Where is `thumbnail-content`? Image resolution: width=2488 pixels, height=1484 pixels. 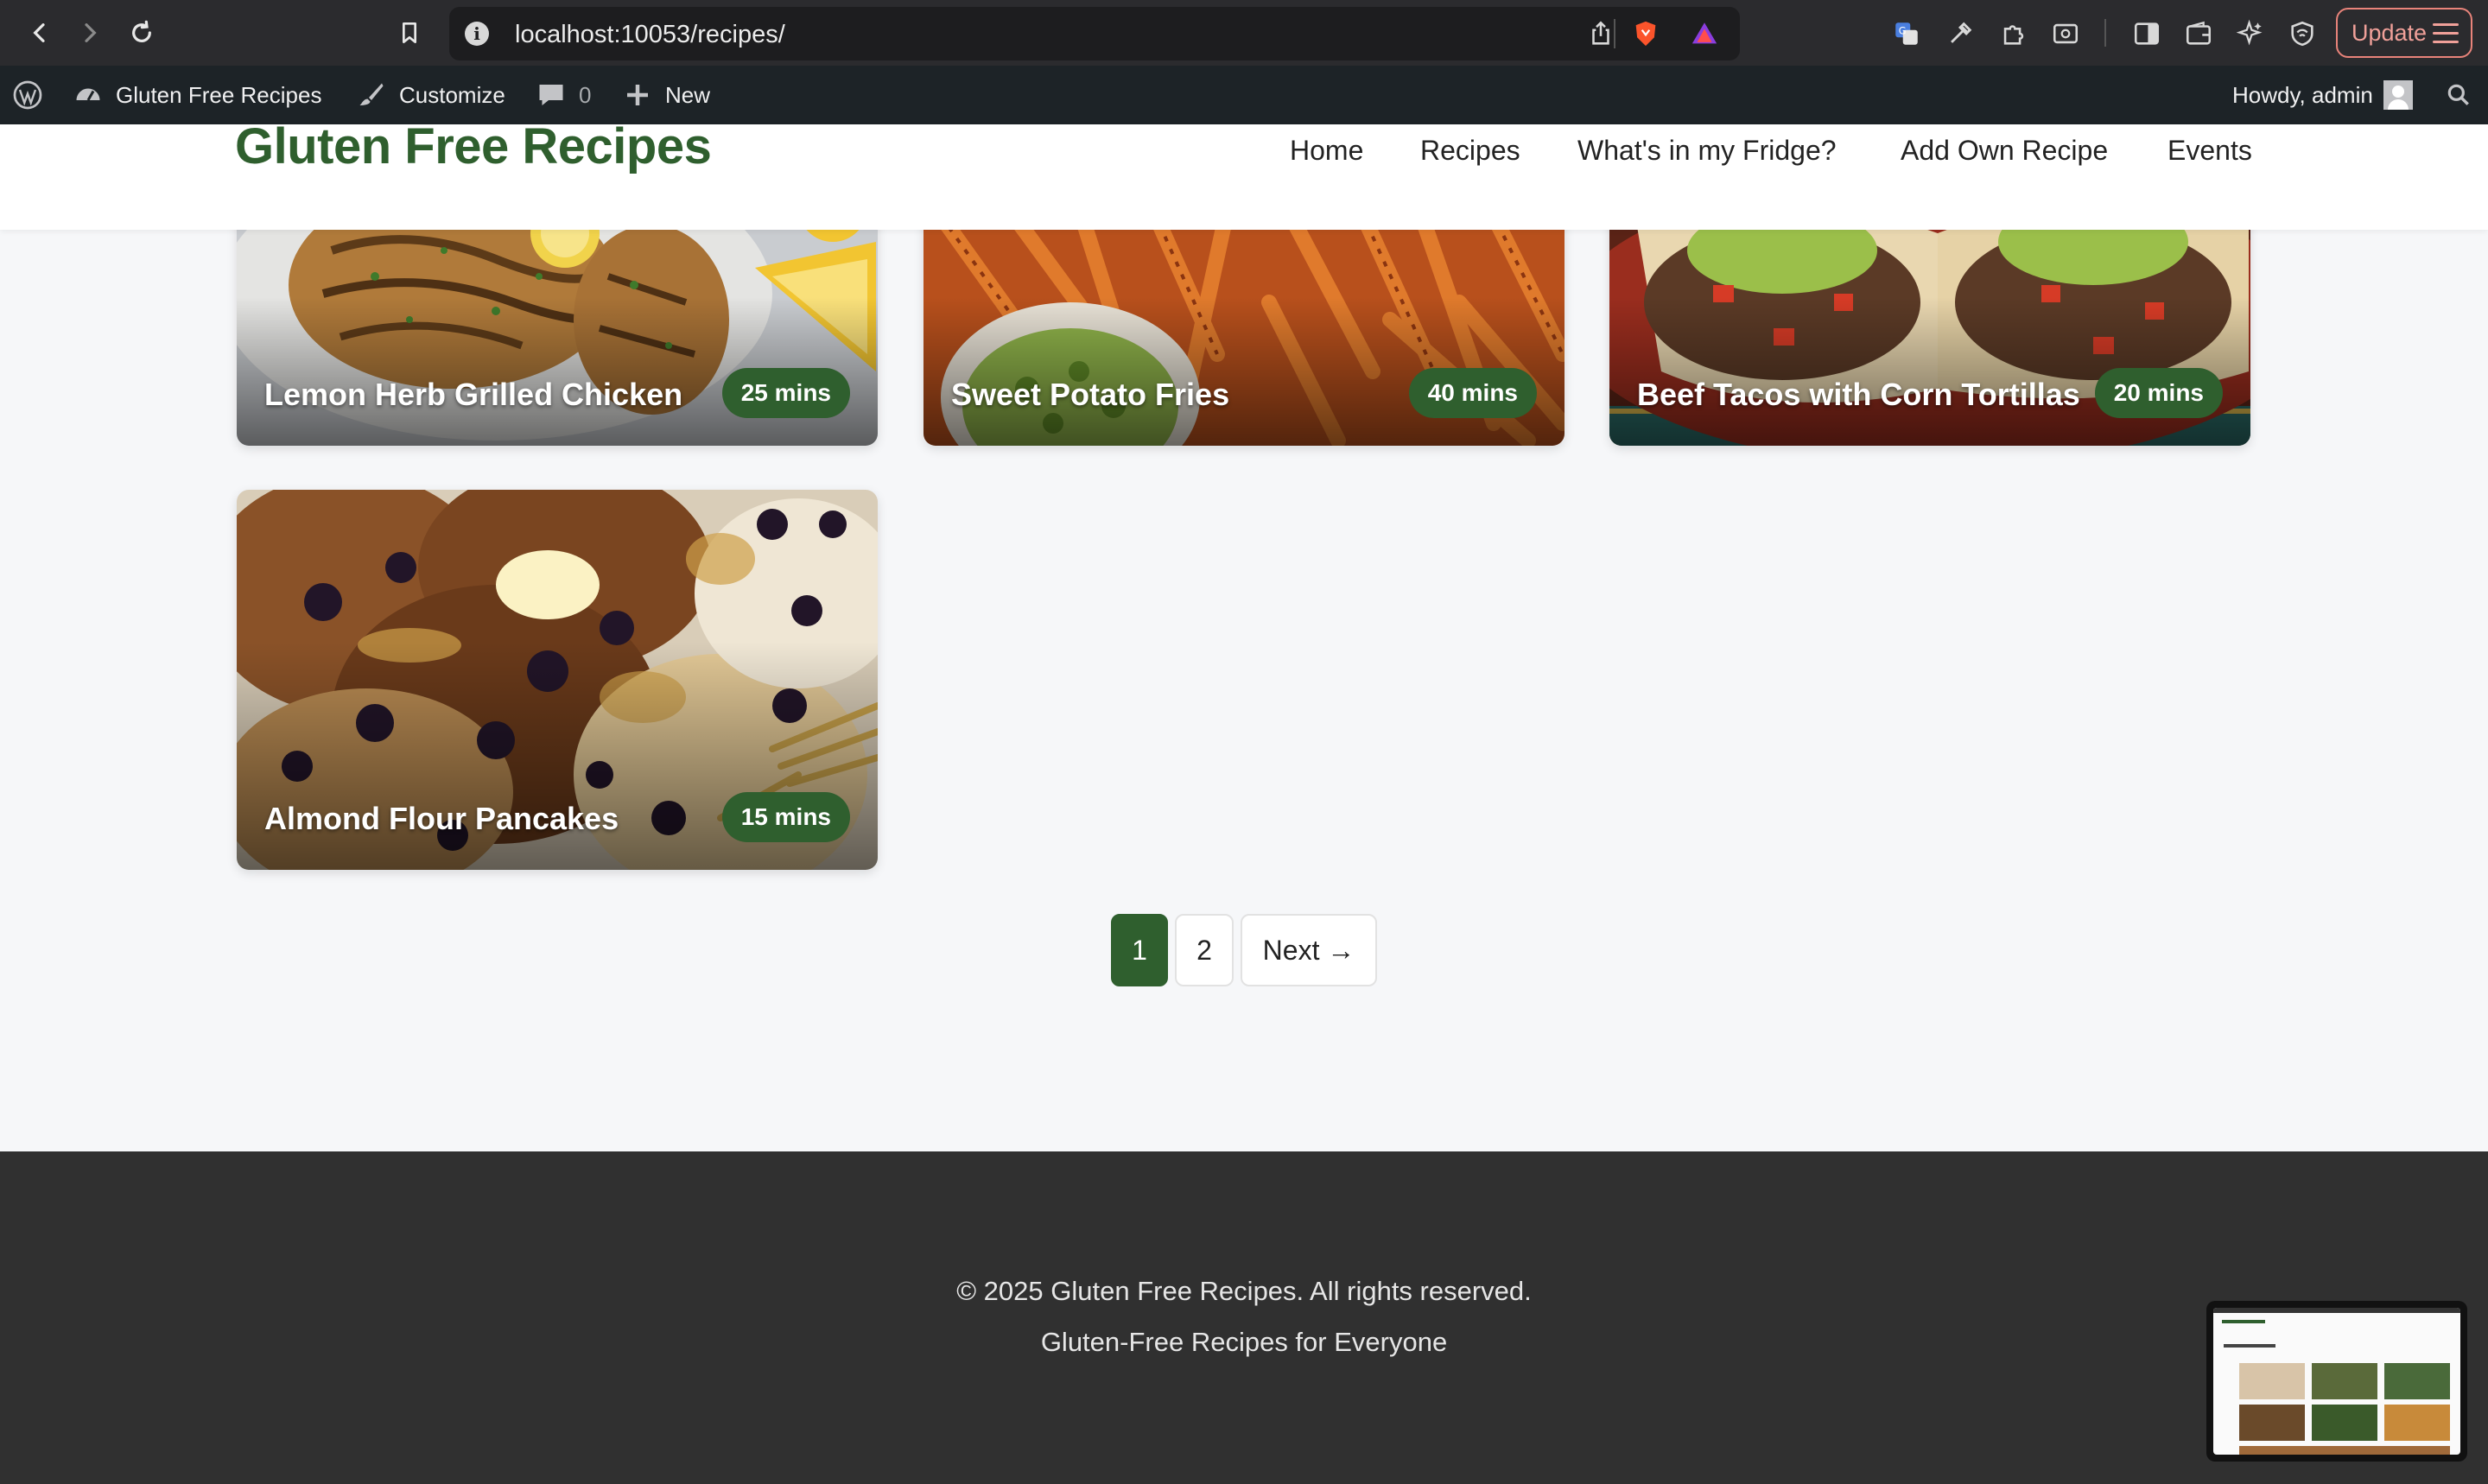 thumbnail-content is located at coordinates (2337, 1381).